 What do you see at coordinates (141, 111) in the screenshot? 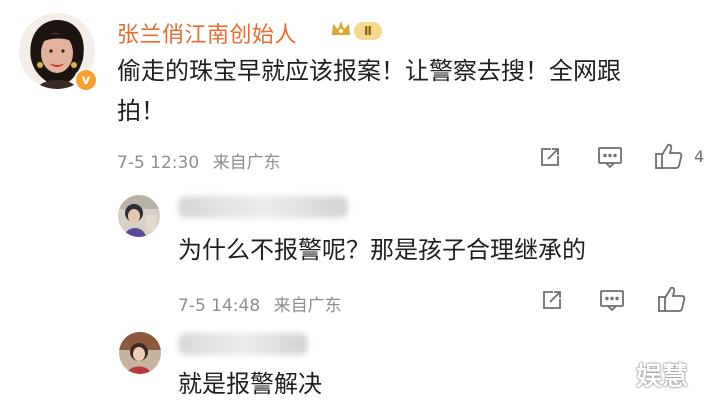
I see `comment-text-line: 拍！` at bounding box center [141, 111].